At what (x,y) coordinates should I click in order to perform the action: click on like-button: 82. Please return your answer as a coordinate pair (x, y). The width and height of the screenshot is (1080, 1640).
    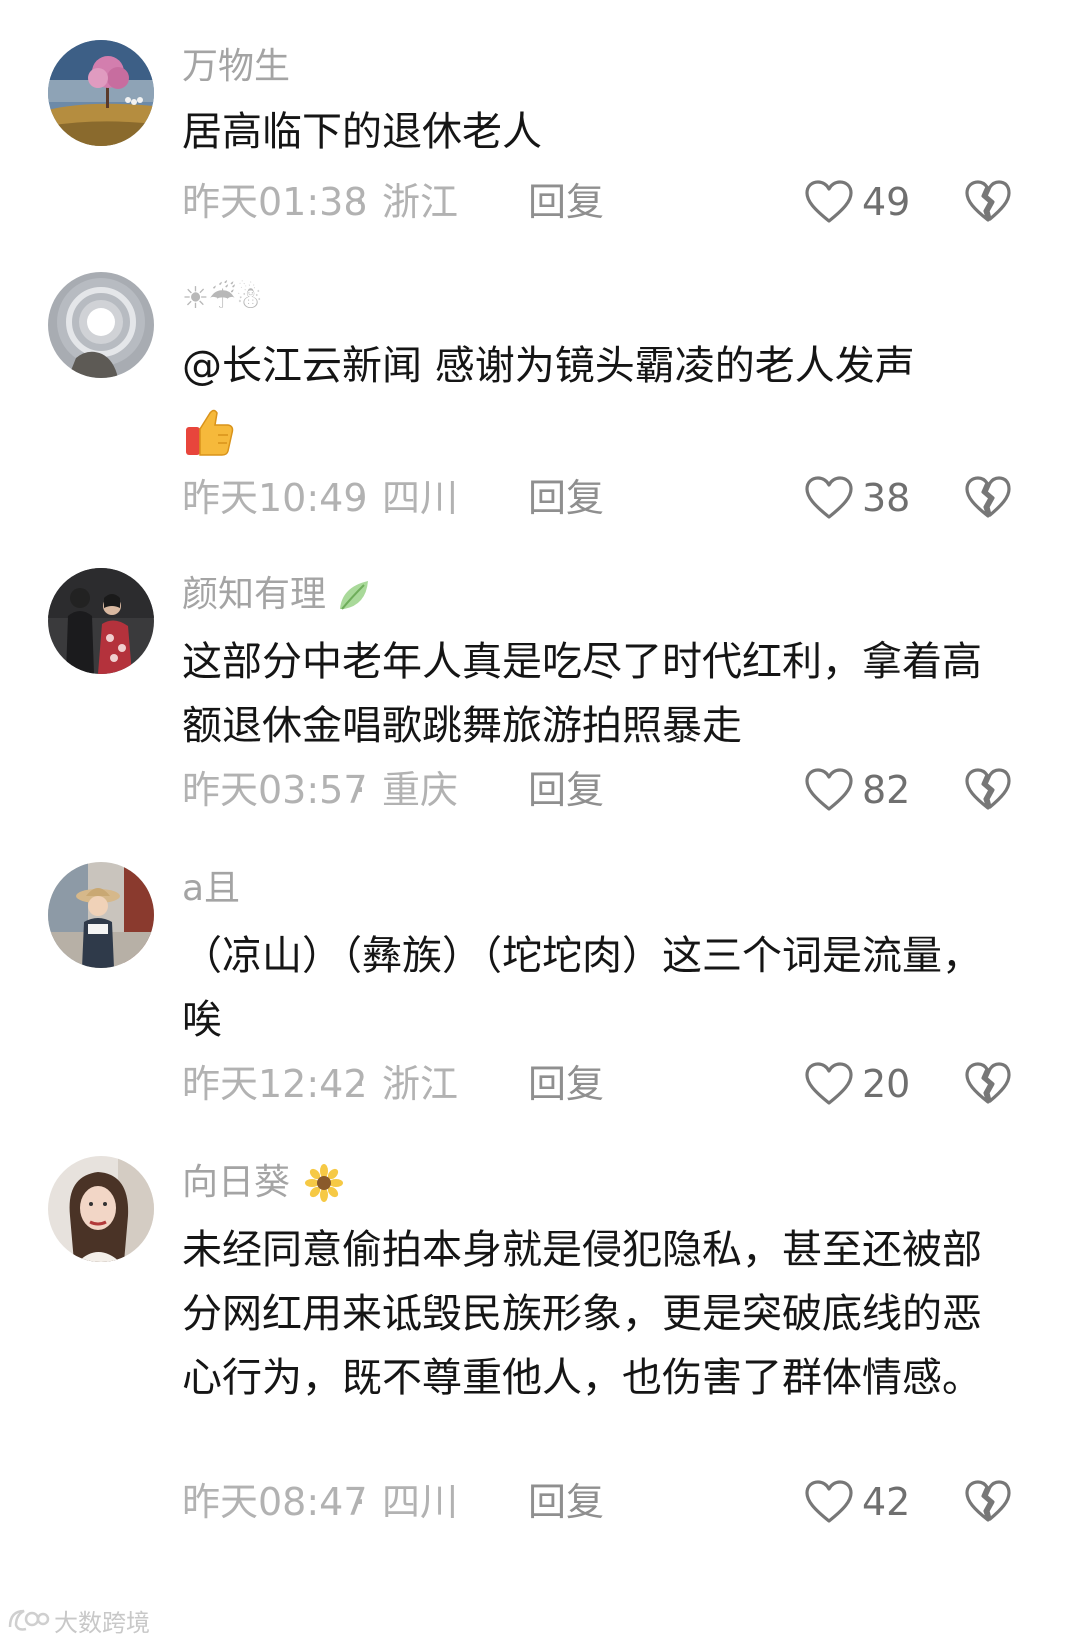
    Looking at the image, I should click on (857, 790).